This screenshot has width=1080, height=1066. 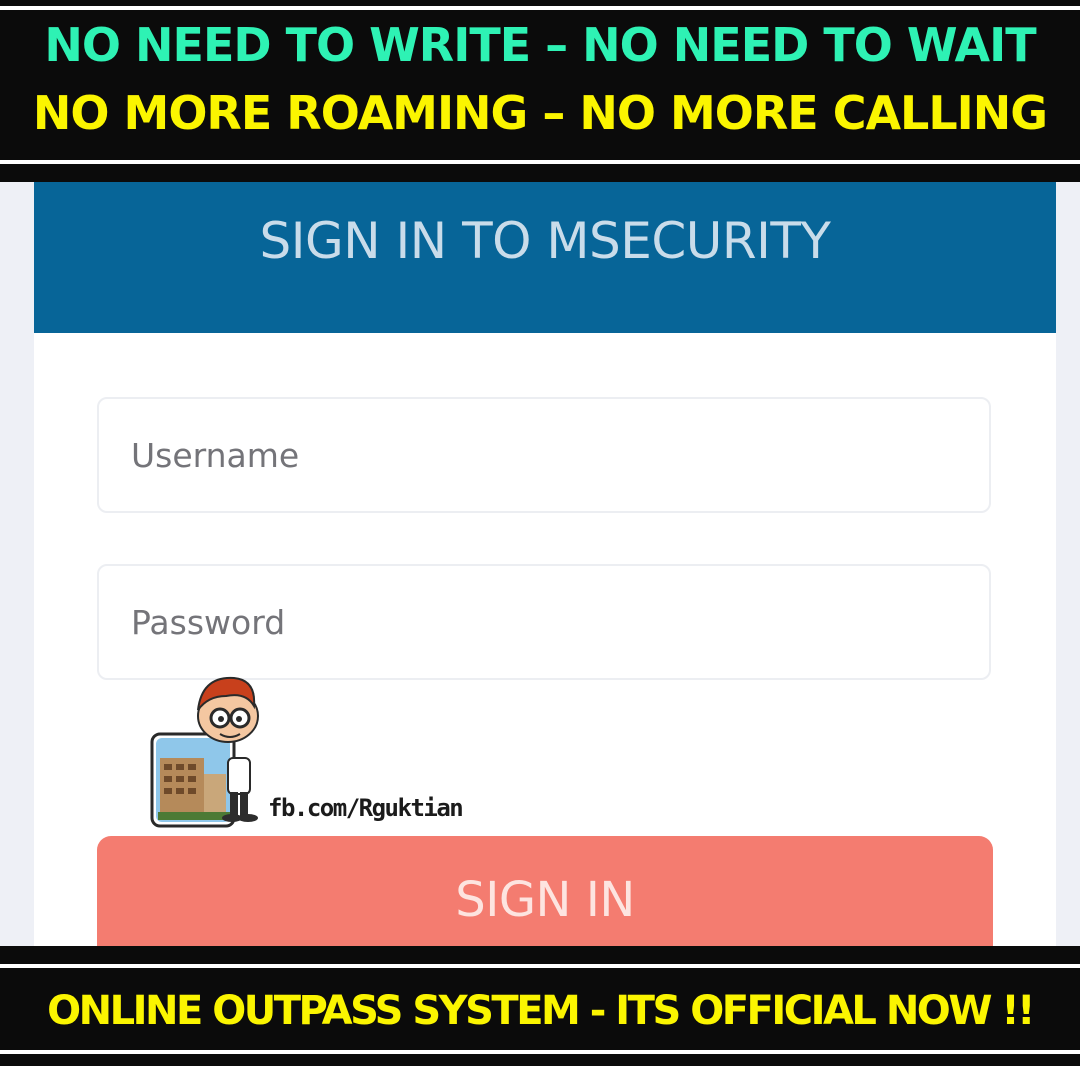 What do you see at coordinates (204, 752) in the screenshot?
I see `cartoon-boy-with-building-icon` at bounding box center [204, 752].